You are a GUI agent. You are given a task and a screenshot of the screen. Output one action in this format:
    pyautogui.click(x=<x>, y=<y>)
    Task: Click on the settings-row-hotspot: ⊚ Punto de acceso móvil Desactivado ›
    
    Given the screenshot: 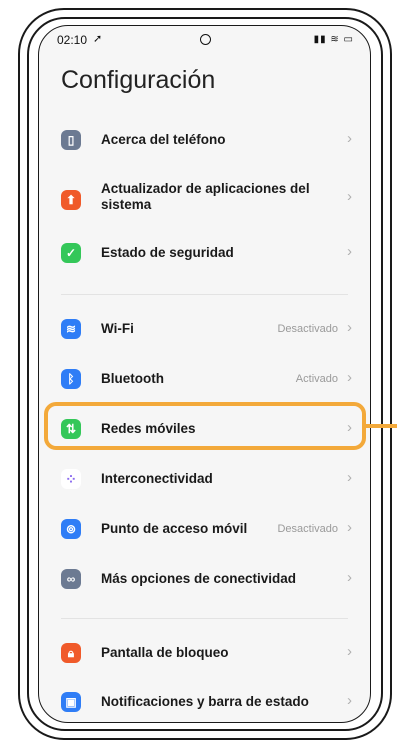 What is the action you would take?
    pyautogui.click(x=204, y=529)
    